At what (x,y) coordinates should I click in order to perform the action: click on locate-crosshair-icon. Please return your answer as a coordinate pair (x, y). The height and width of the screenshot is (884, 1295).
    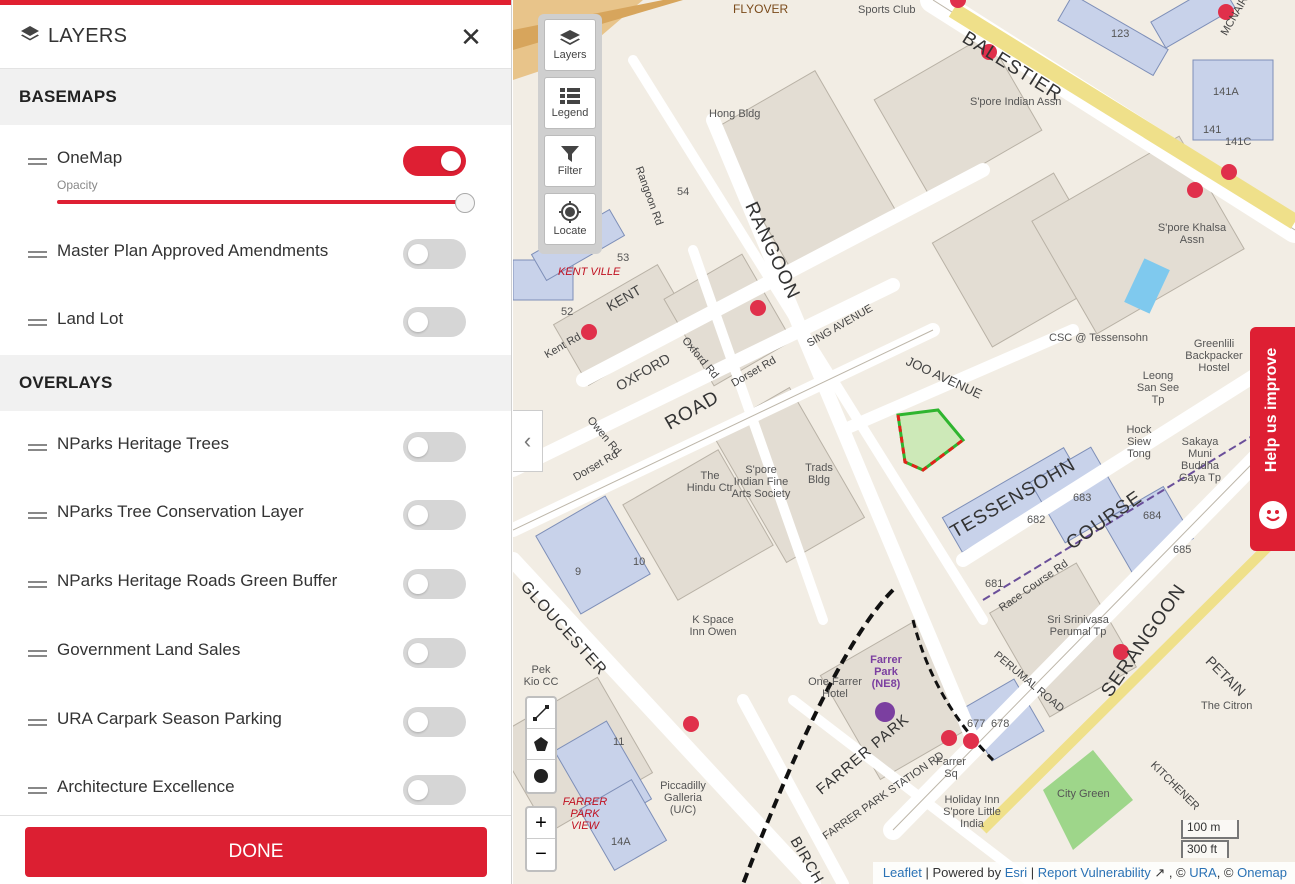
    Looking at the image, I should click on (570, 212).